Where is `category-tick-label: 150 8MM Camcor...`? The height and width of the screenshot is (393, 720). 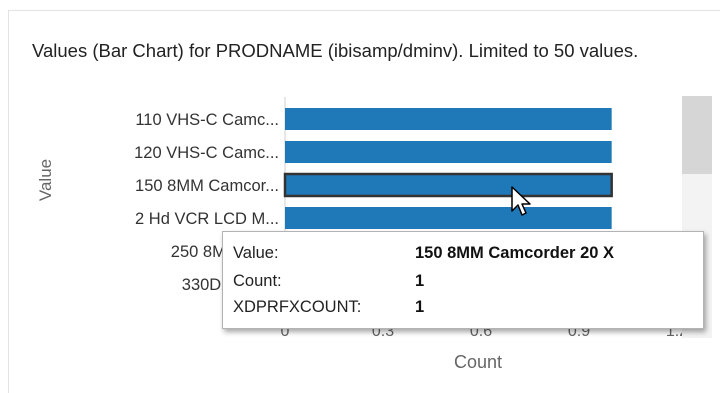
category-tick-label: 150 8MM Camcor... is located at coordinates (207, 186).